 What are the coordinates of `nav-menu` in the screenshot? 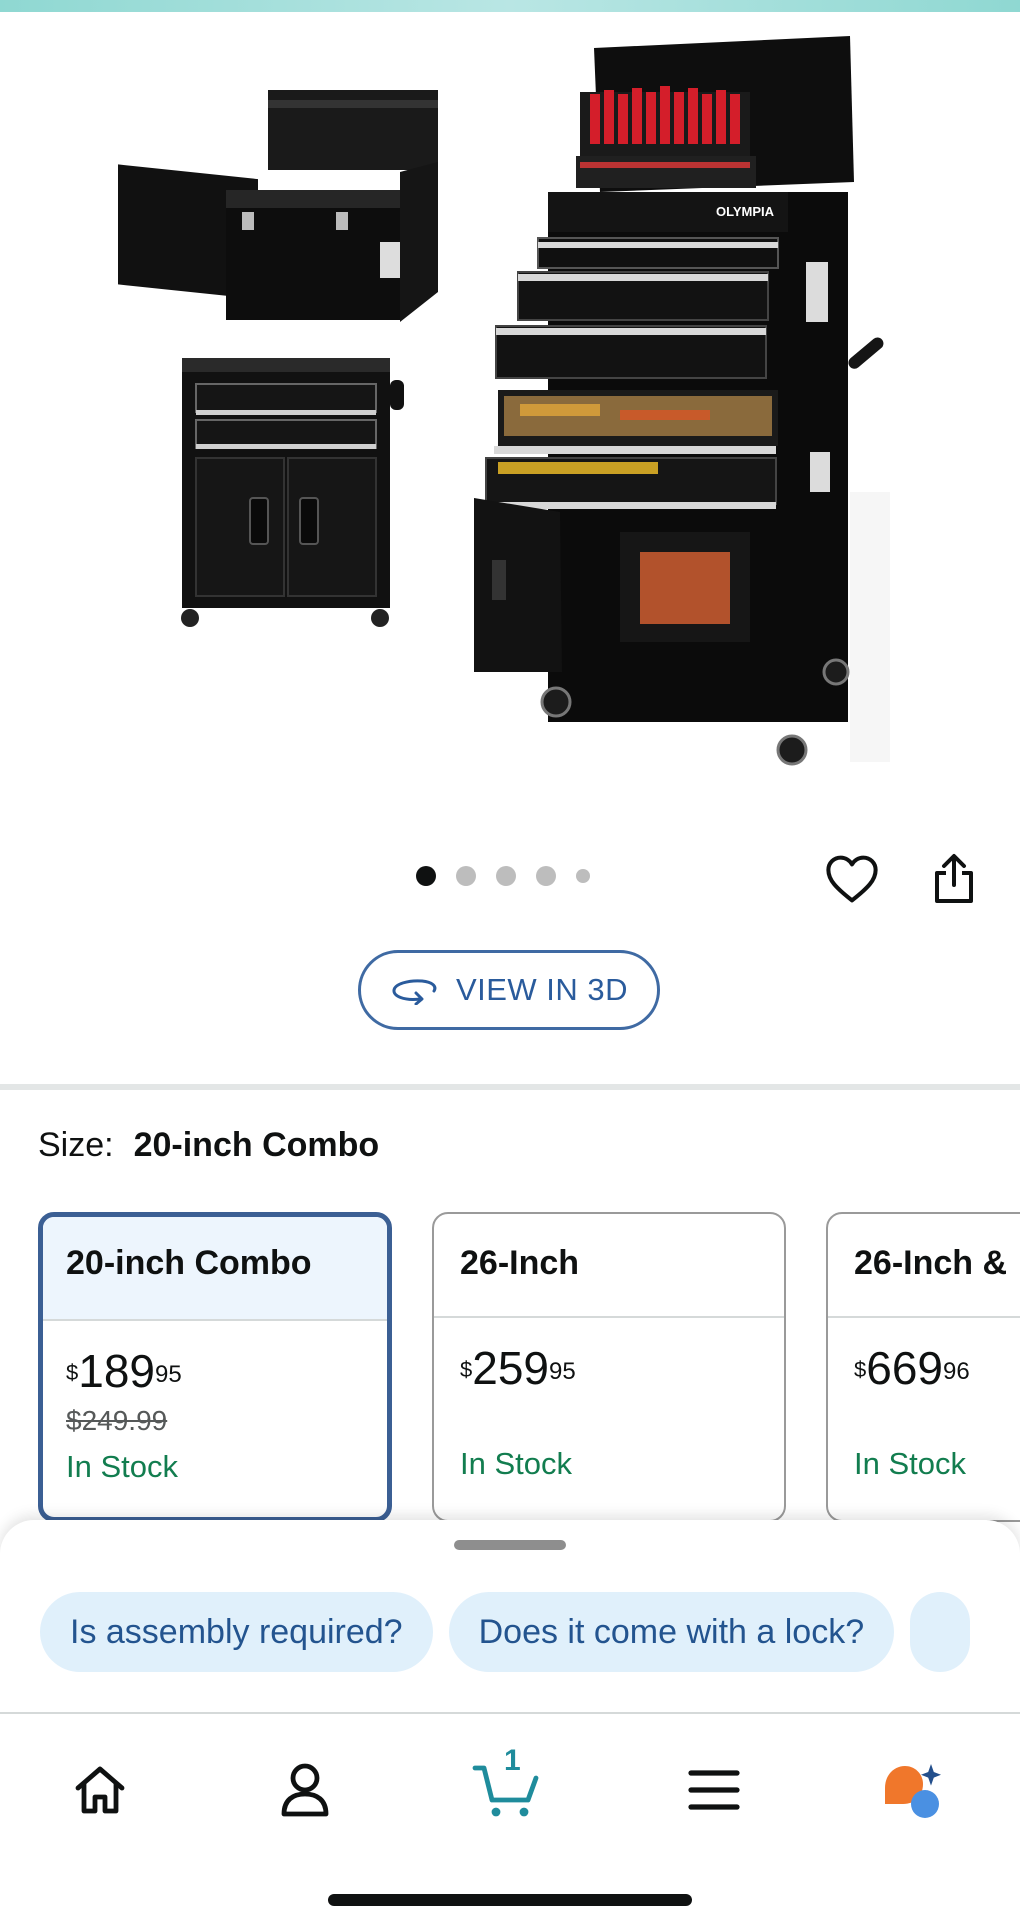 It's located at (714, 1790).